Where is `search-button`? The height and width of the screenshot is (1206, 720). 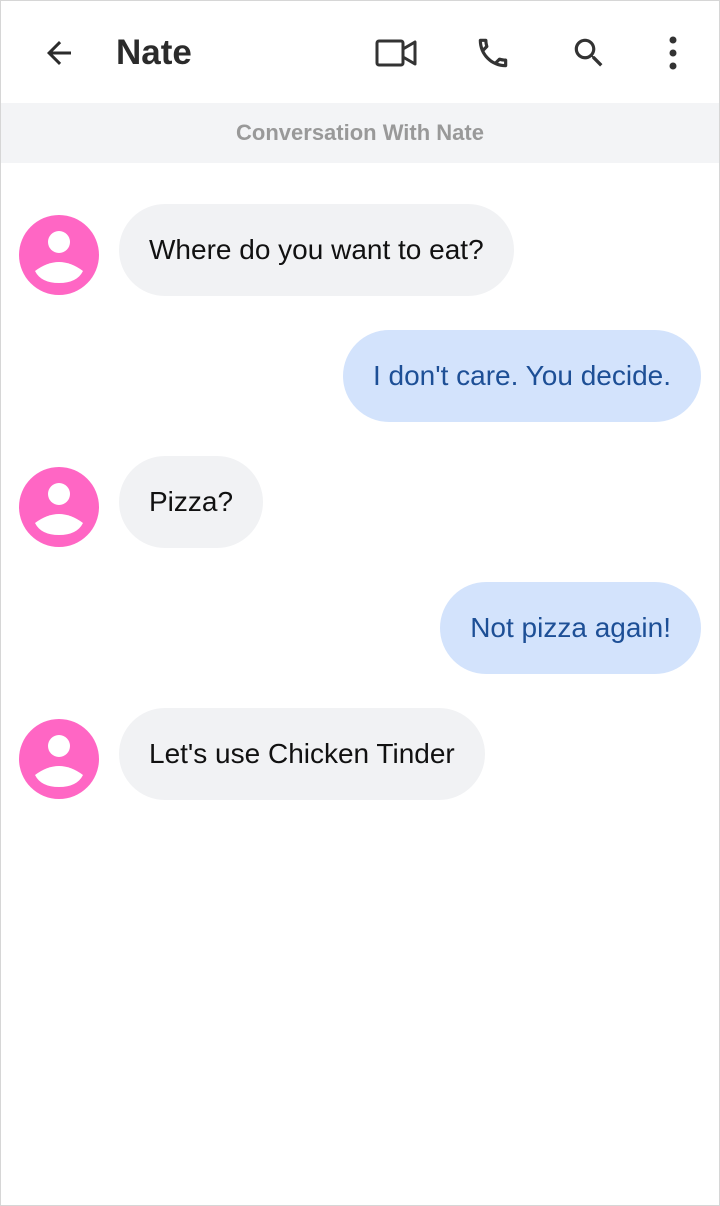
search-button is located at coordinates (589, 53).